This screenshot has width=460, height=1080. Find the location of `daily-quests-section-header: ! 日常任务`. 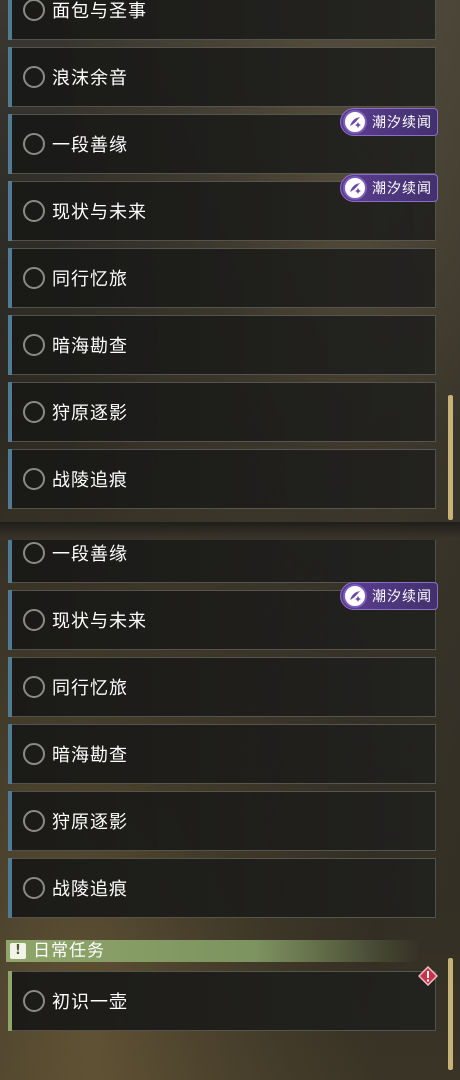

daily-quests-section-header: ! 日常任务 is located at coordinates (213, 951).